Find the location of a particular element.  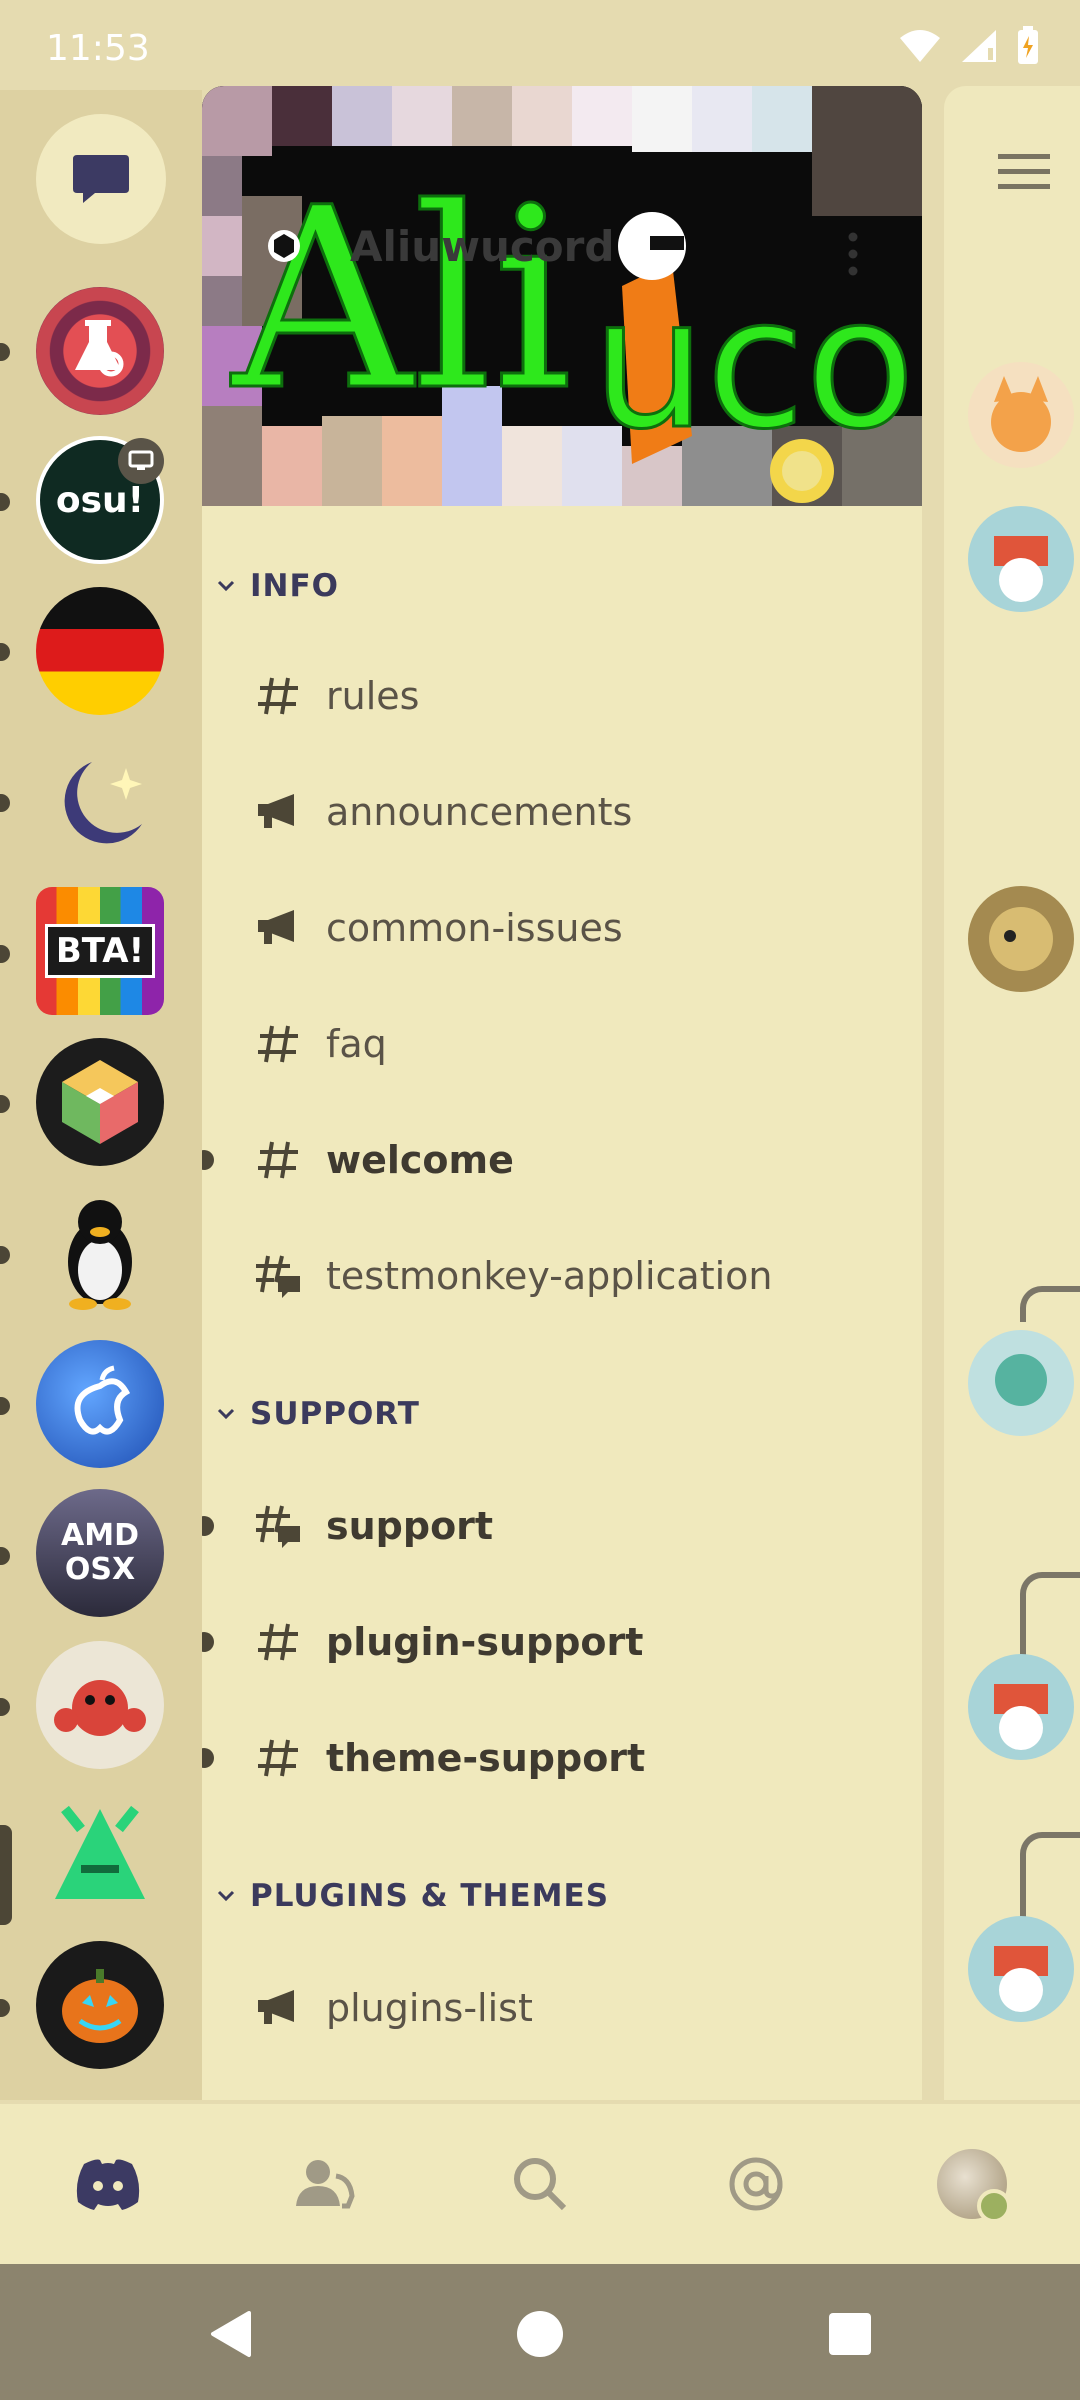

back-icon is located at coordinates (231, 2334).